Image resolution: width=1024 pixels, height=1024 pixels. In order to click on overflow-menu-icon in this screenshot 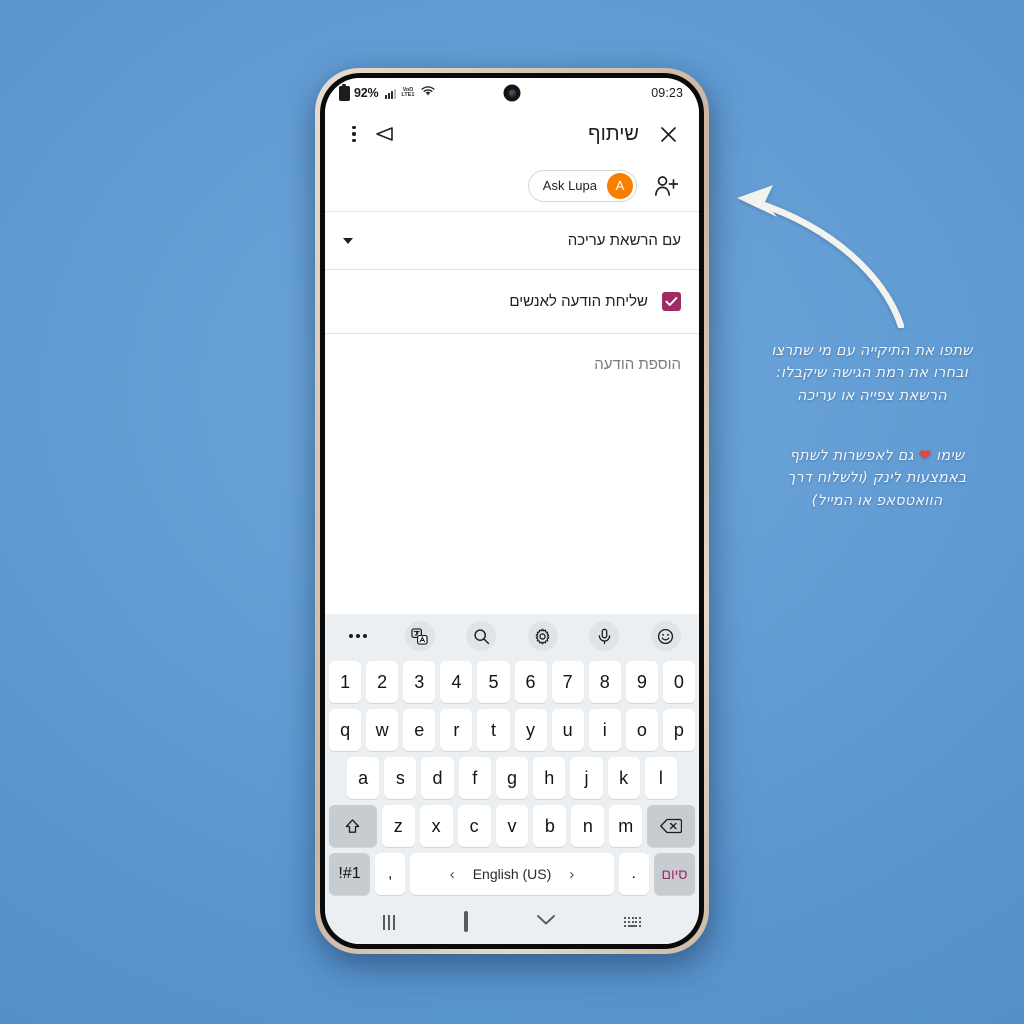, I will do `click(354, 134)`.